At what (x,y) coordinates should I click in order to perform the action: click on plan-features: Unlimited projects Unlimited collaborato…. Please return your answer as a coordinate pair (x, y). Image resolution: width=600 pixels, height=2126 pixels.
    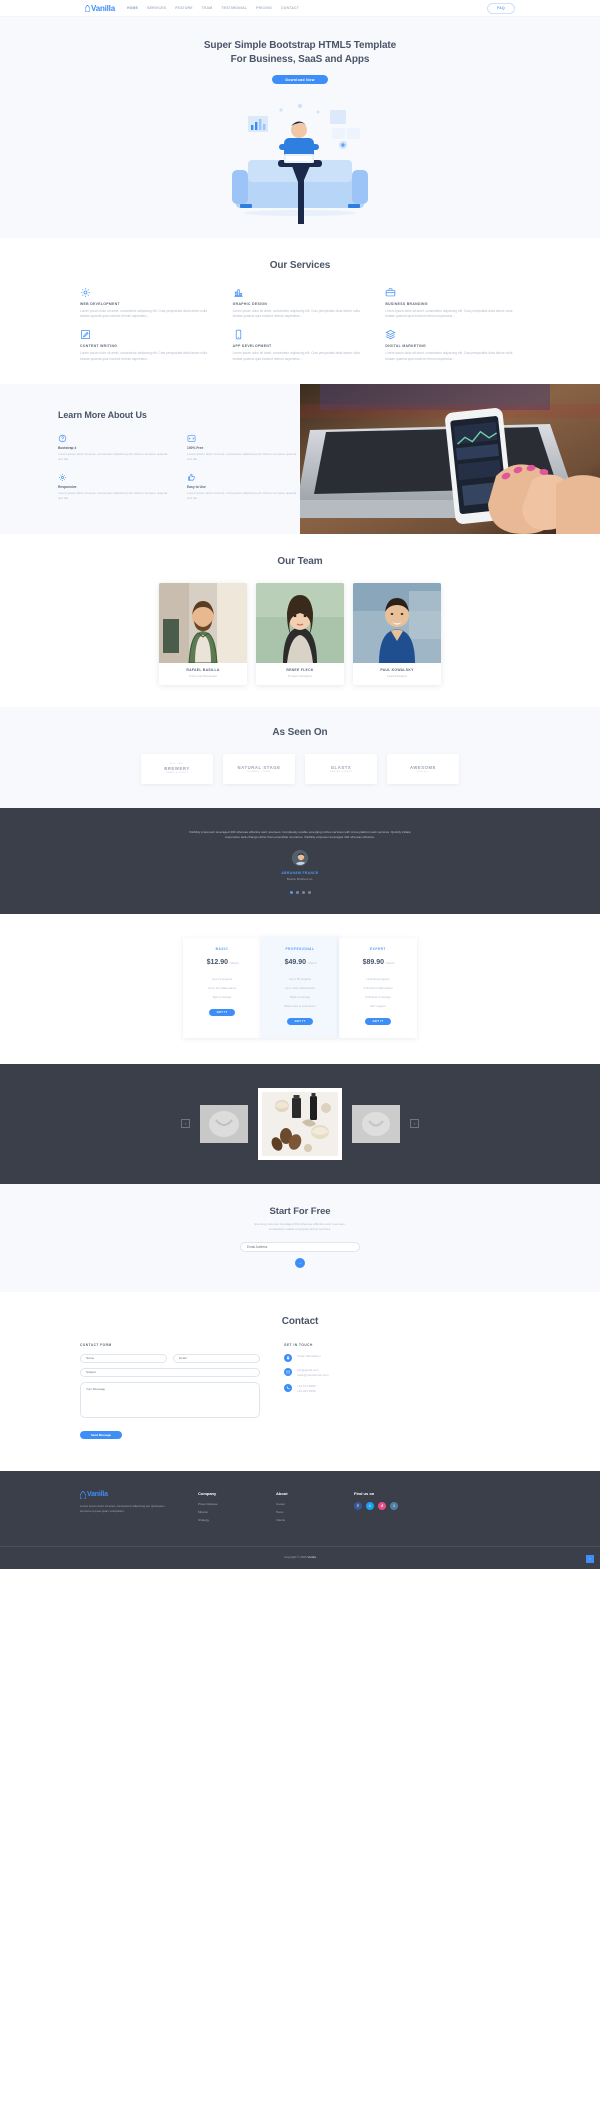
    Looking at the image, I should click on (378, 992).